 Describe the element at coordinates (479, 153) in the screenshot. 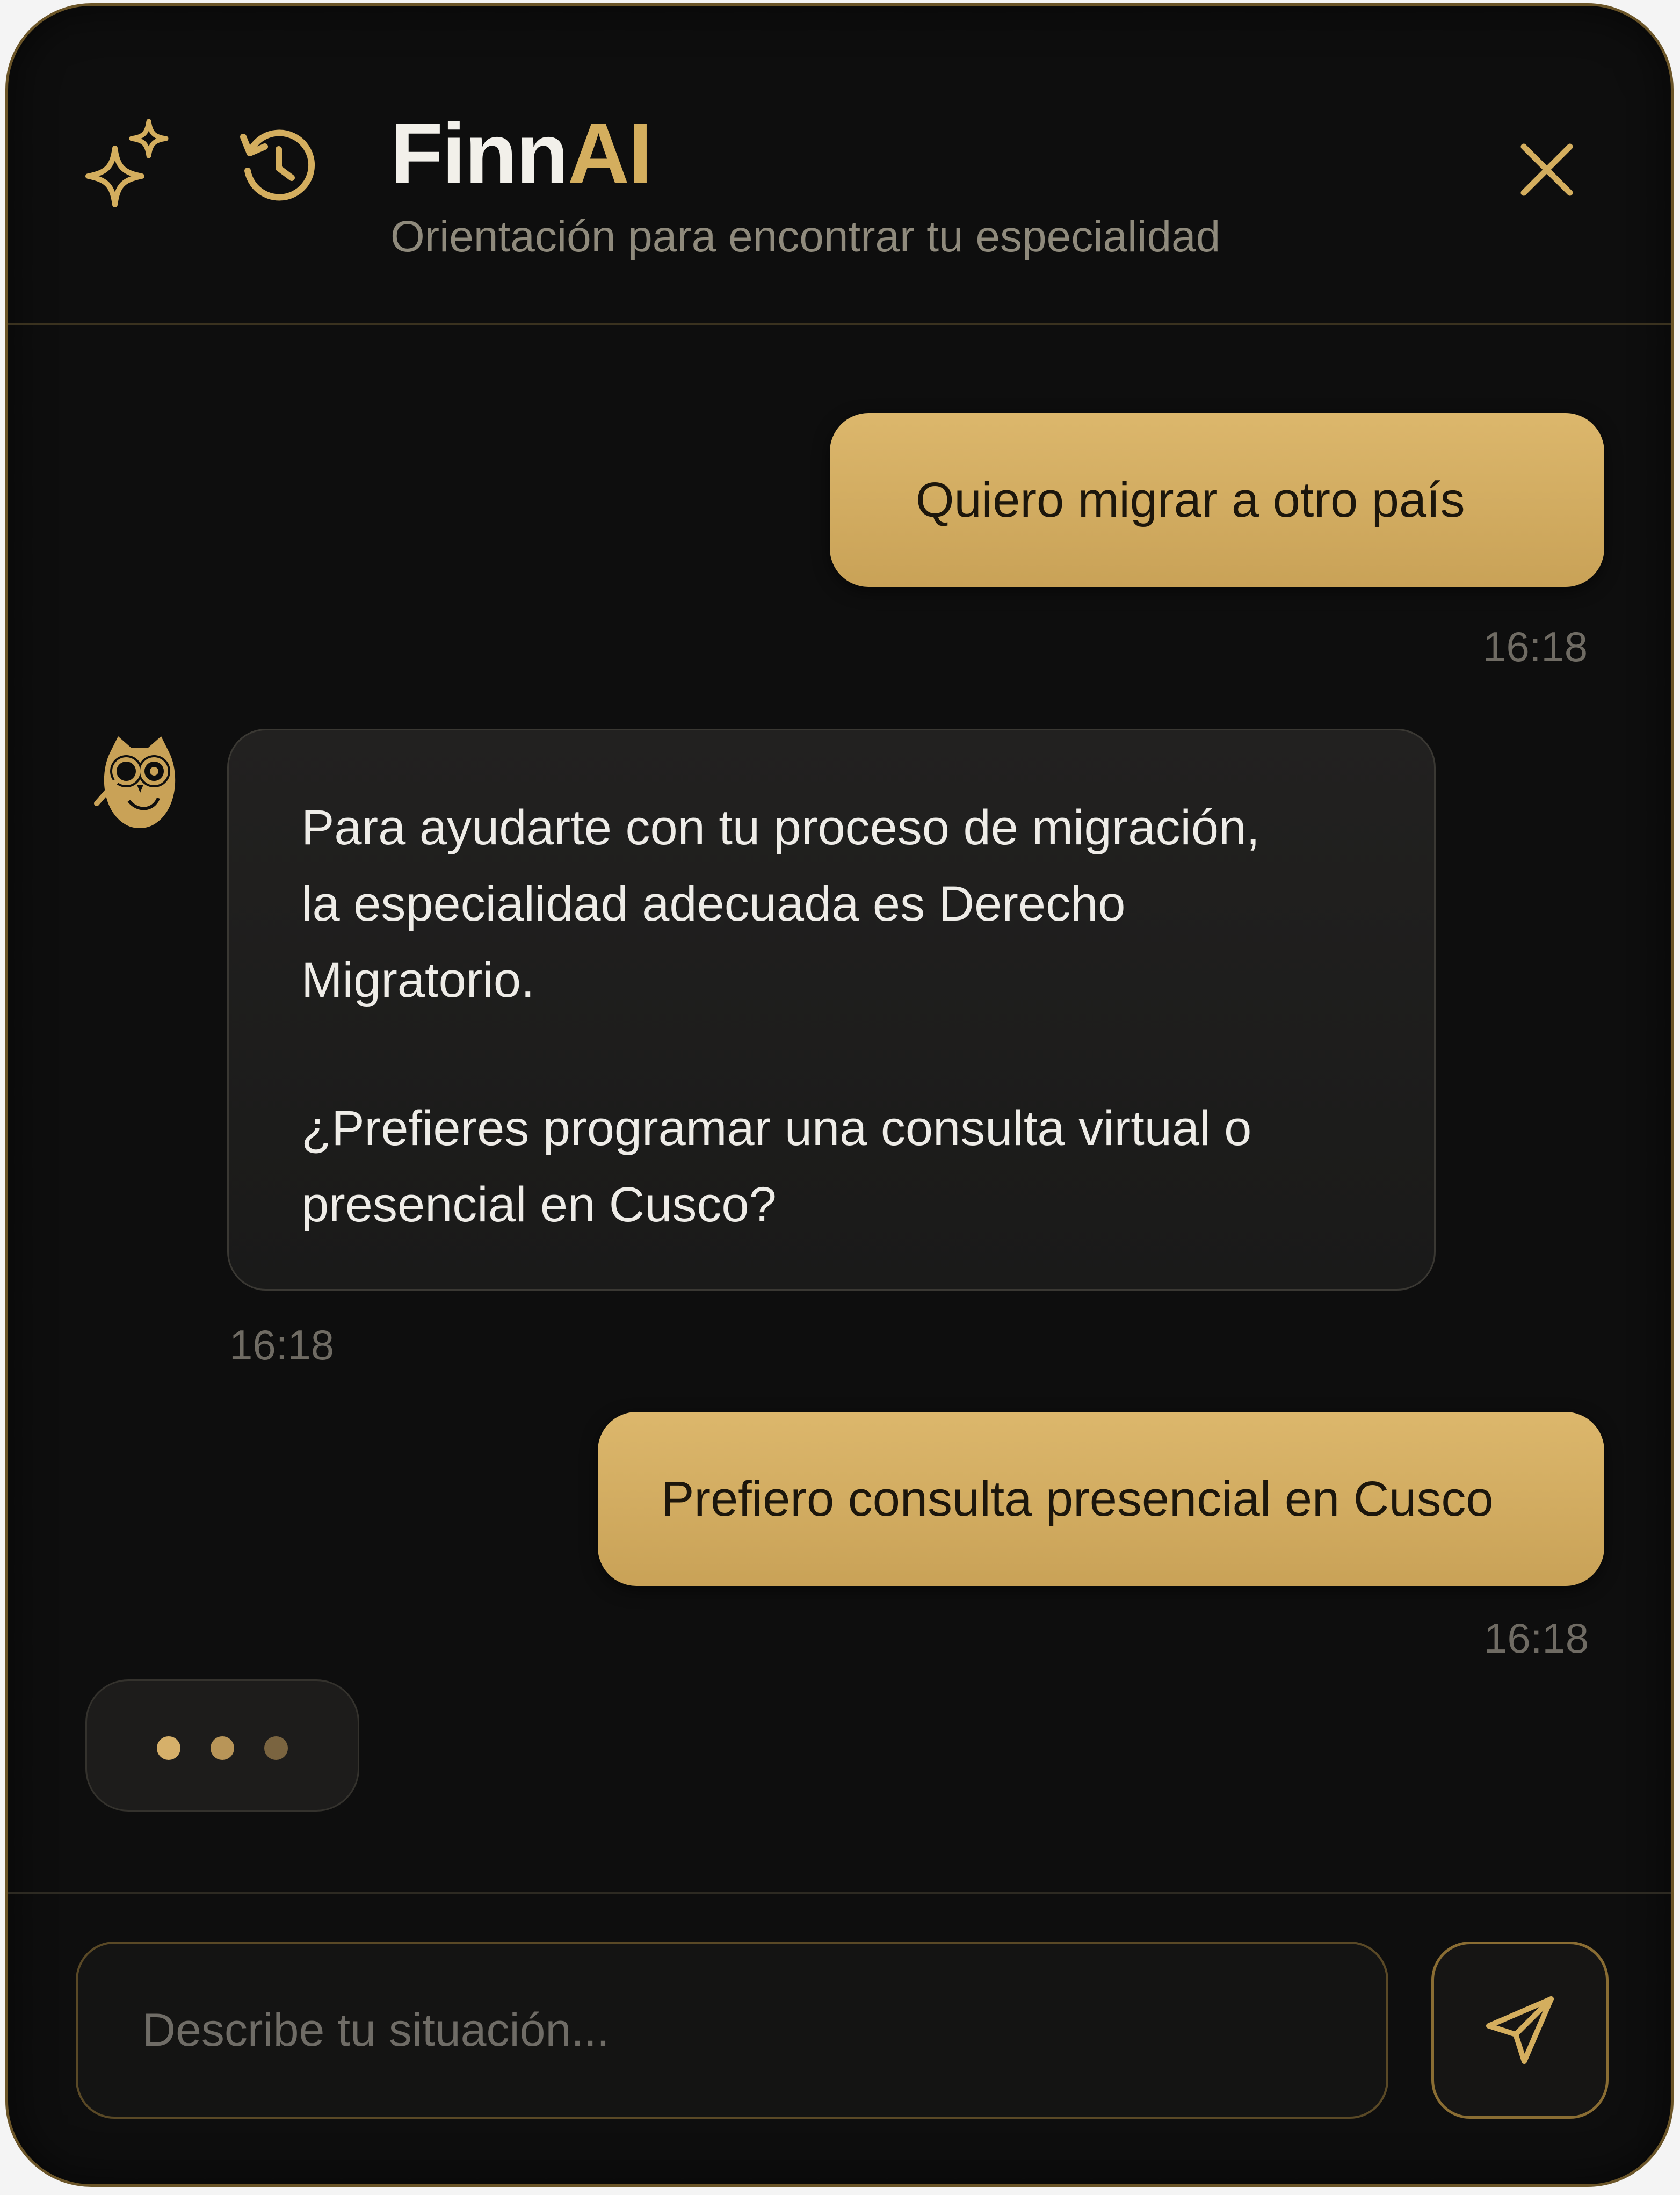

I see `app-title-primary: Finn` at that location.